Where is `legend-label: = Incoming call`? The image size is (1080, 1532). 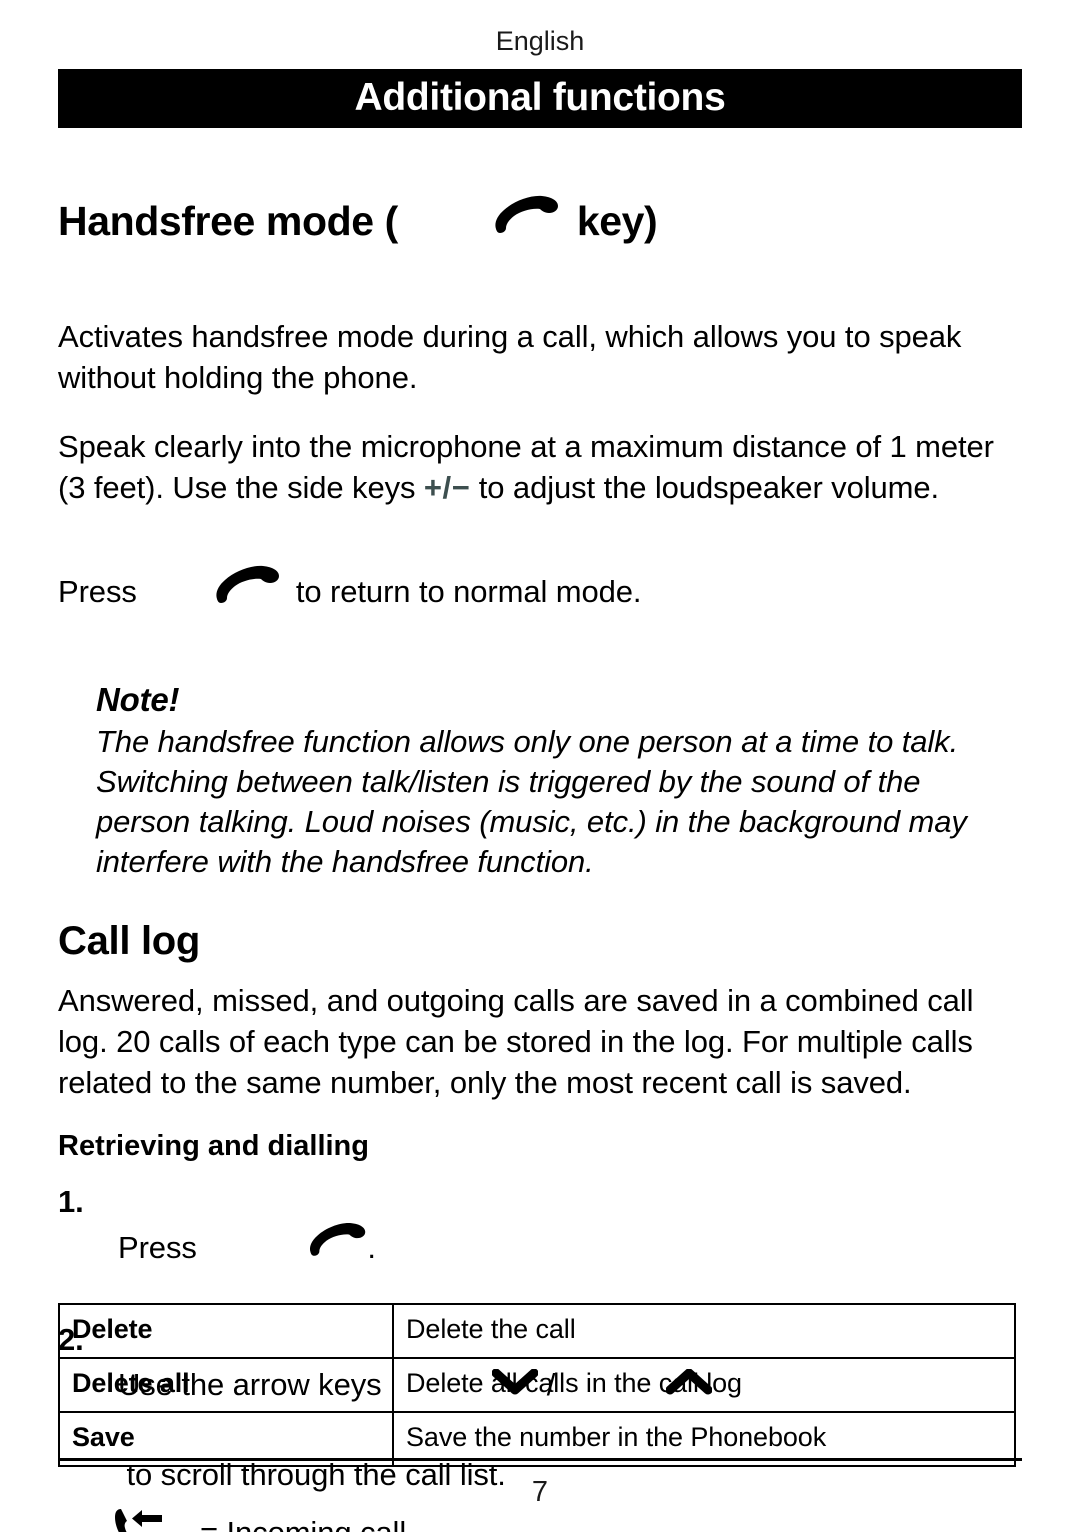
legend-label: = Incoming call is located at coordinates (303, 1522).